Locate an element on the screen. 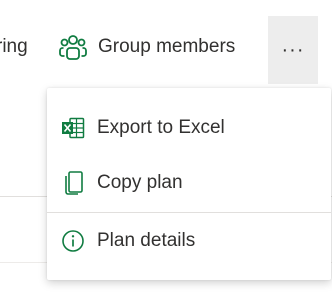  menu-item-label: Plan details is located at coordinates (146, 240).